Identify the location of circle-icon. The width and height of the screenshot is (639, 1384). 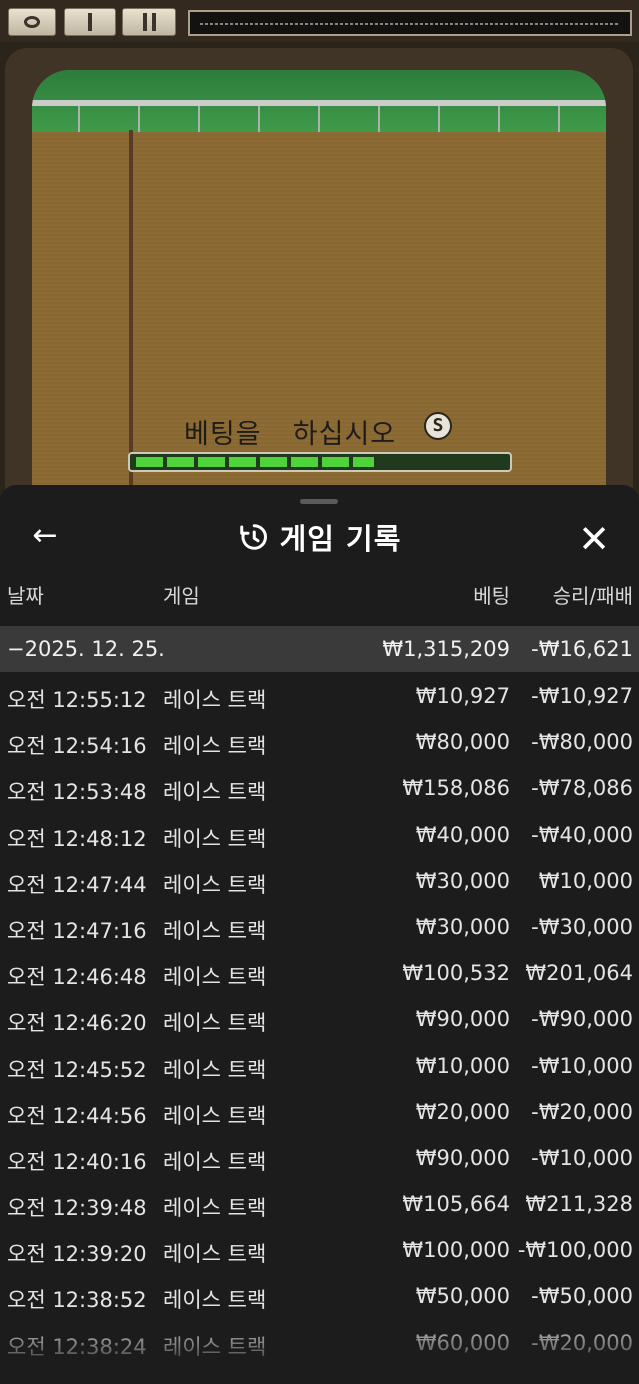
(32, 22).